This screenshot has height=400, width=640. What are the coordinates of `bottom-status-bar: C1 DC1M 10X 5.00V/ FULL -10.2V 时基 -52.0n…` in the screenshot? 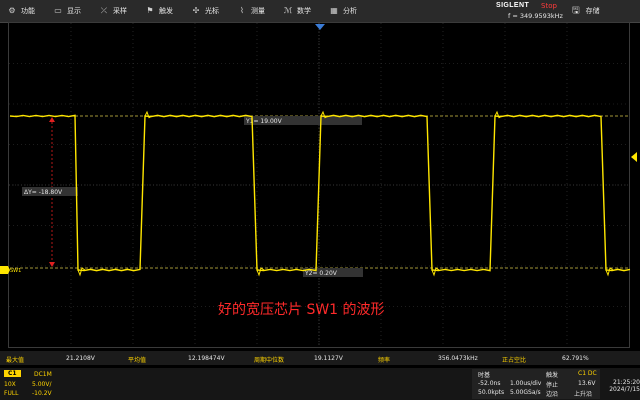 It's located at (320, 384).